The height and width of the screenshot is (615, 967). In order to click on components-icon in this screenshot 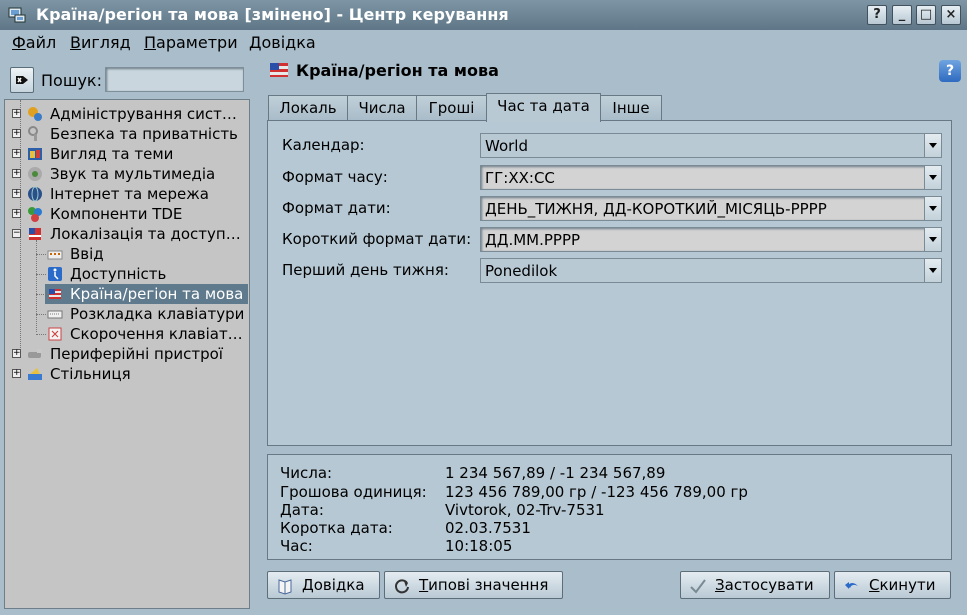, I will do `click(35, 214)`.